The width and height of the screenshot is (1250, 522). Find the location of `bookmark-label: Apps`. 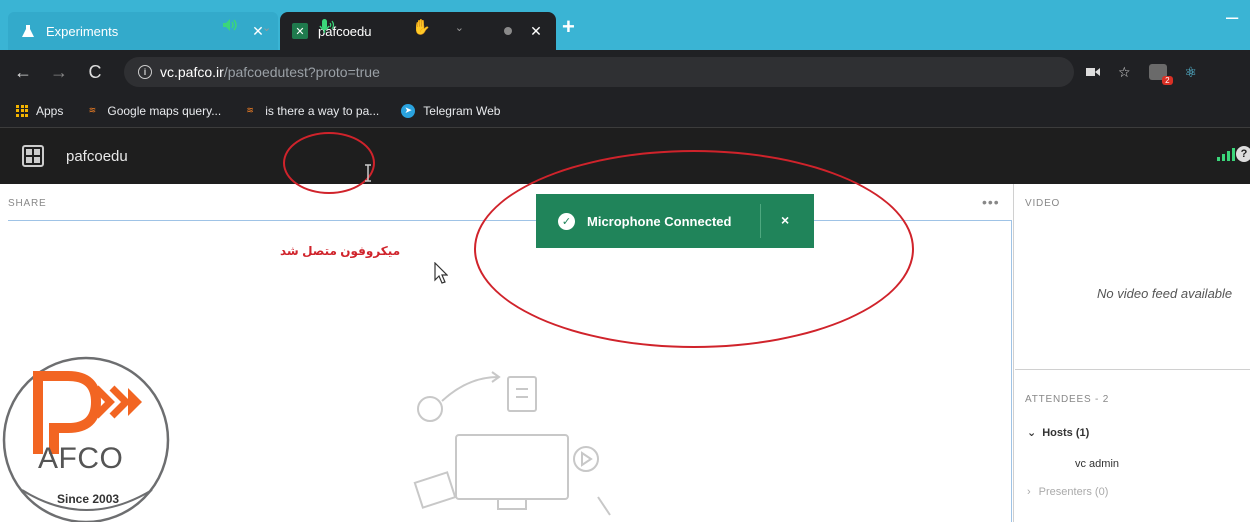

bookmark-label: Apps is located at coordinates (50, 110).